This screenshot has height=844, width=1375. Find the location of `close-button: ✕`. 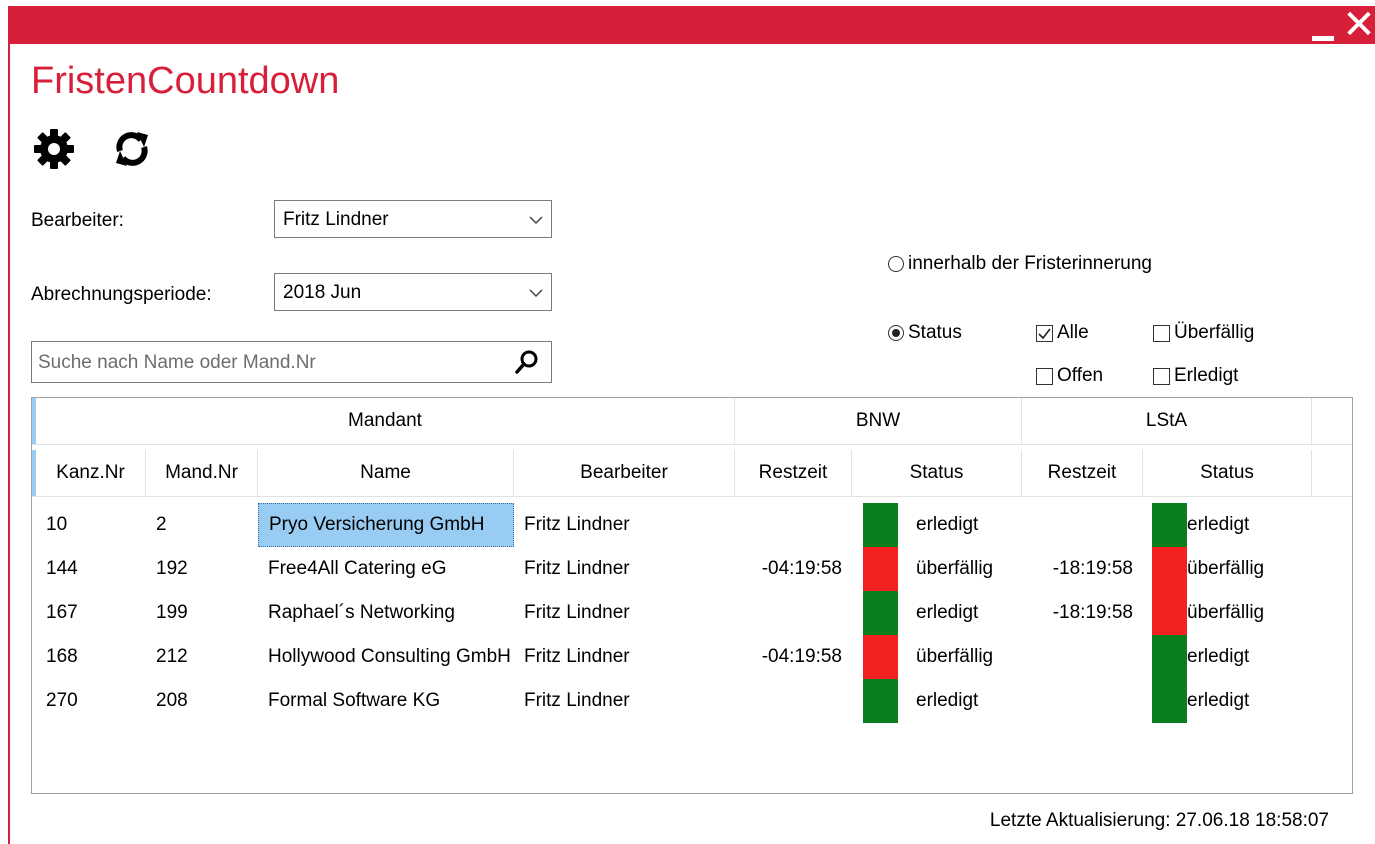

close-button: ✕ is located at coordinates (1358, 25).